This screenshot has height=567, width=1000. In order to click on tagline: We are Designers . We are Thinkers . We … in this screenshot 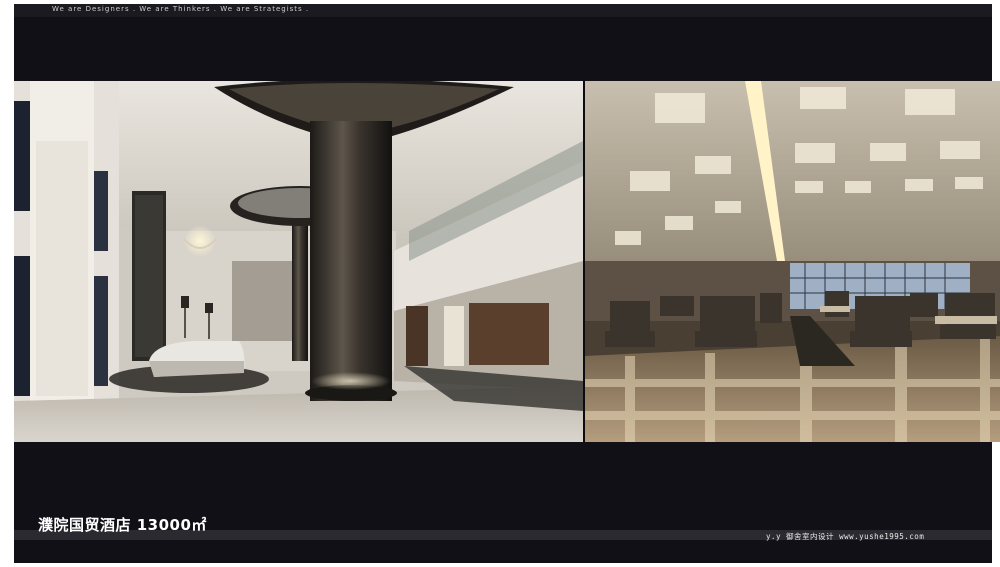, I will do `click(181, 9)`.